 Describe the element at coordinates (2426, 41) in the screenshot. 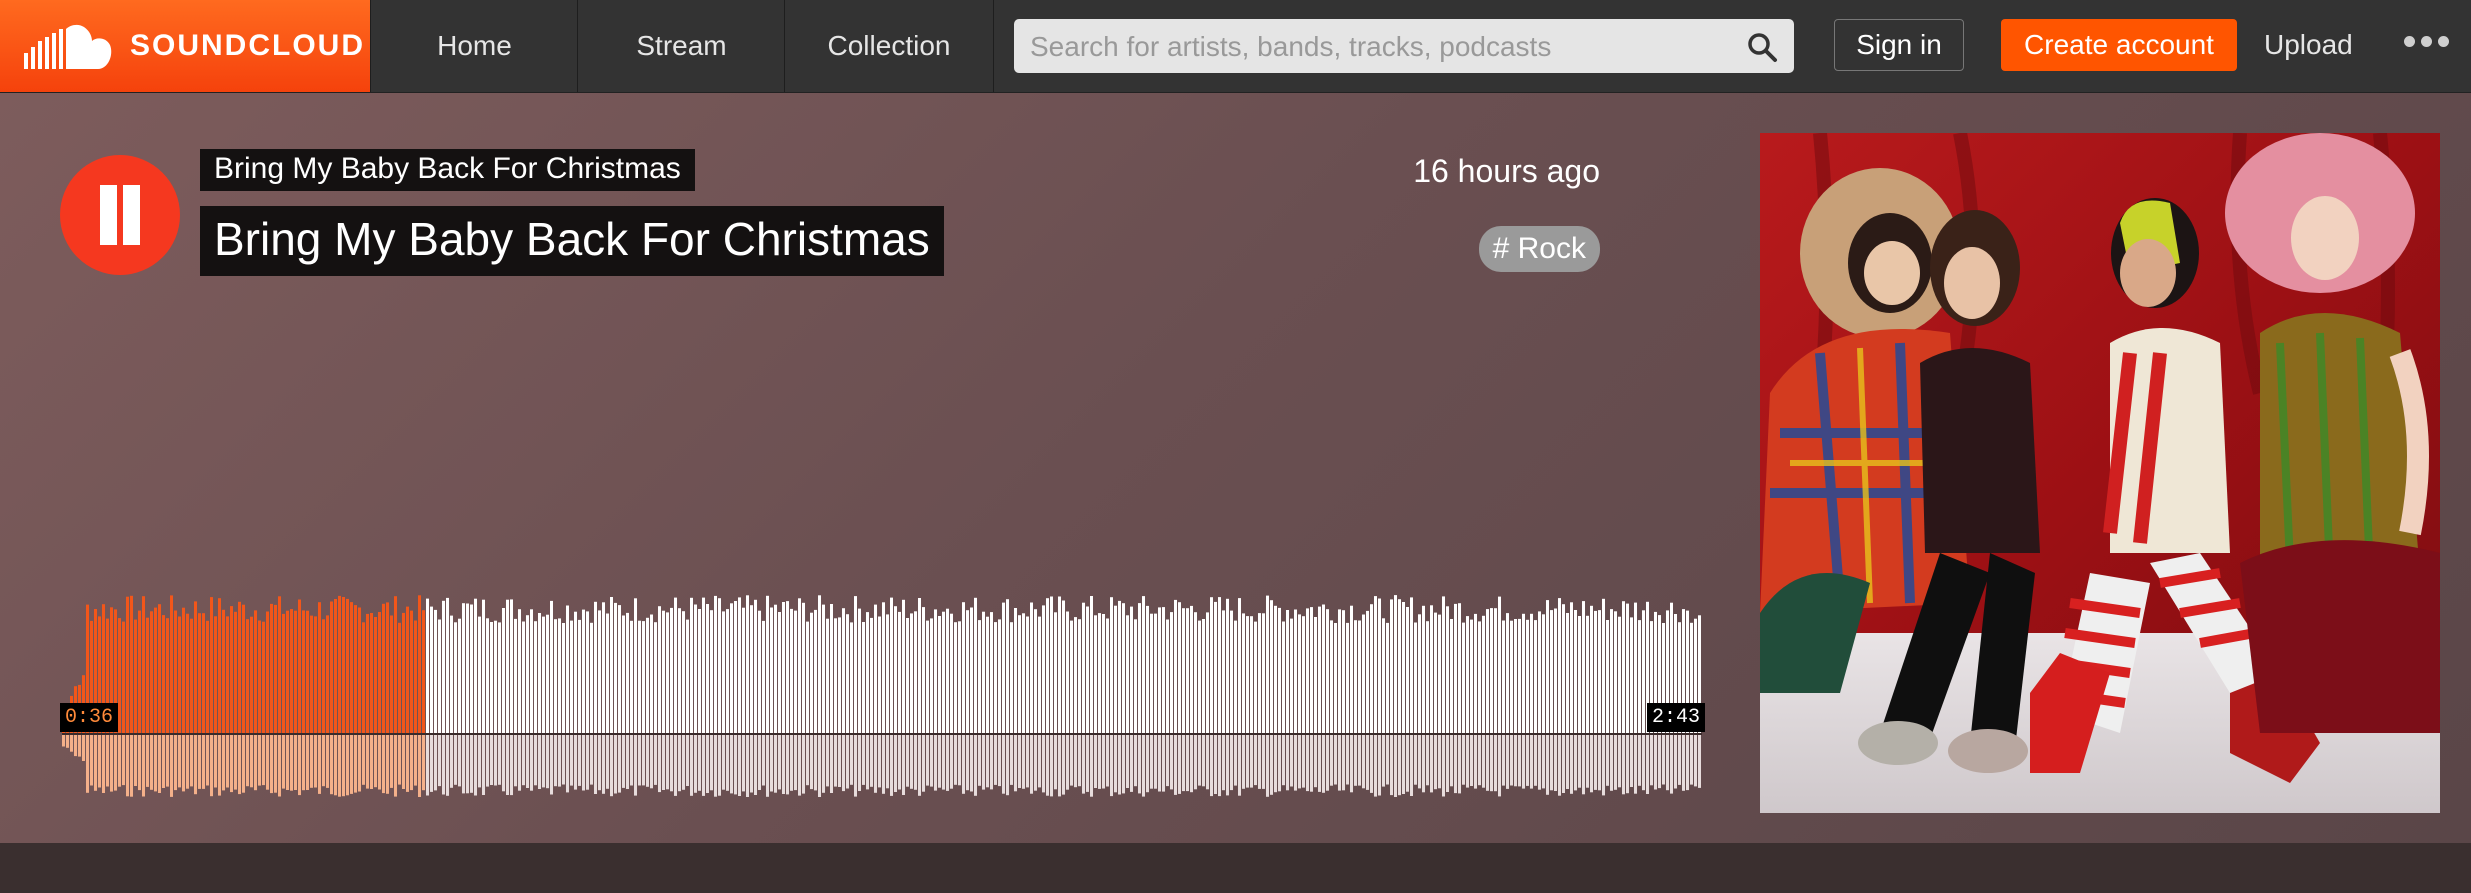

I see `more-icon` at that location.